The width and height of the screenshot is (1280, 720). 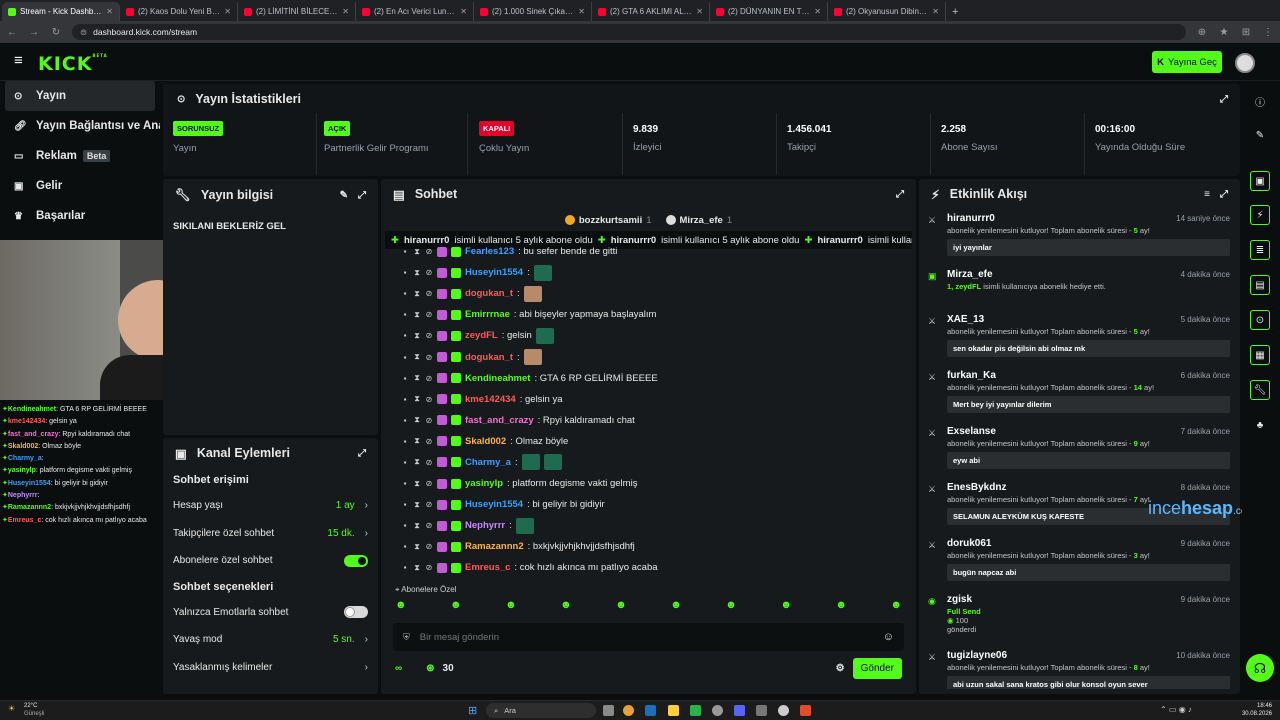 I want to click on chat-message: ▪ ⧗ ⊘ kme142434: gelsin ya, so click(x=648, y=399).